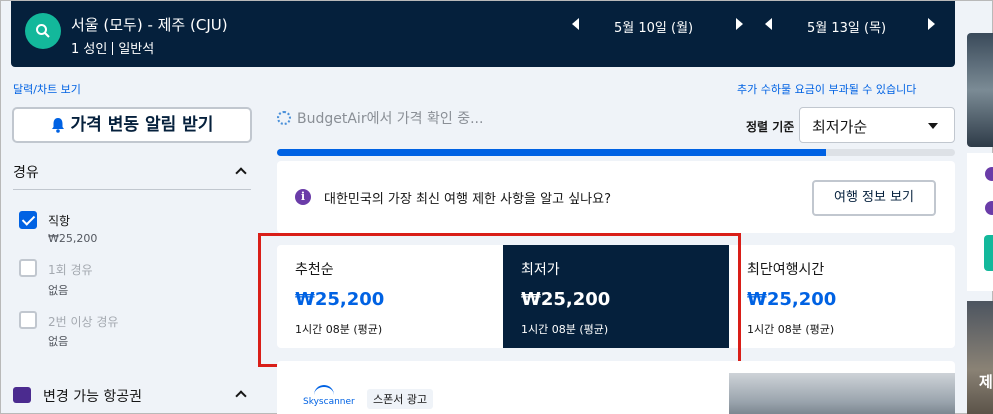 This screenshot has width=993, height=414. What do you see at coordinates (59, 221) in the screenshot?
I see `stops-direct-label: 직항` at bounding box center [59, 221].